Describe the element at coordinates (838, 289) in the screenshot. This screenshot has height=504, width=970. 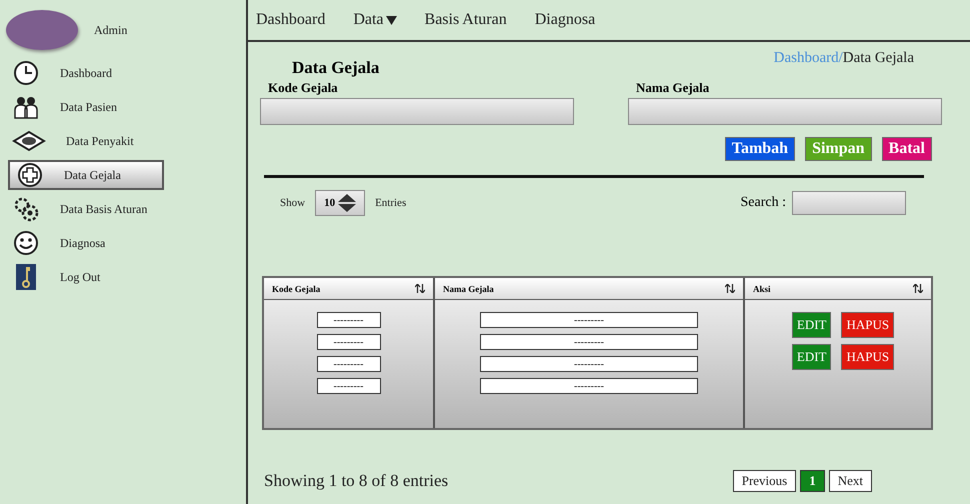
I see `column-header: Aksi` at that location.